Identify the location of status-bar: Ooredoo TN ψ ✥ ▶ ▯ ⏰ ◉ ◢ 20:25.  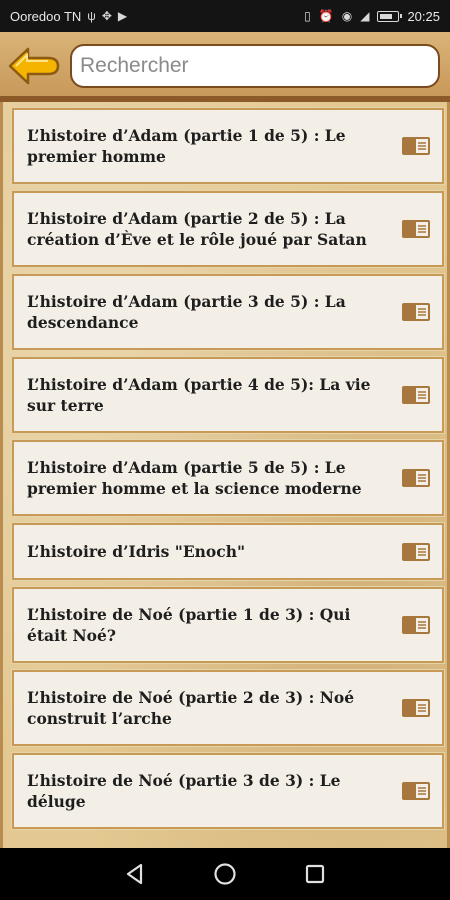
(225, 16).